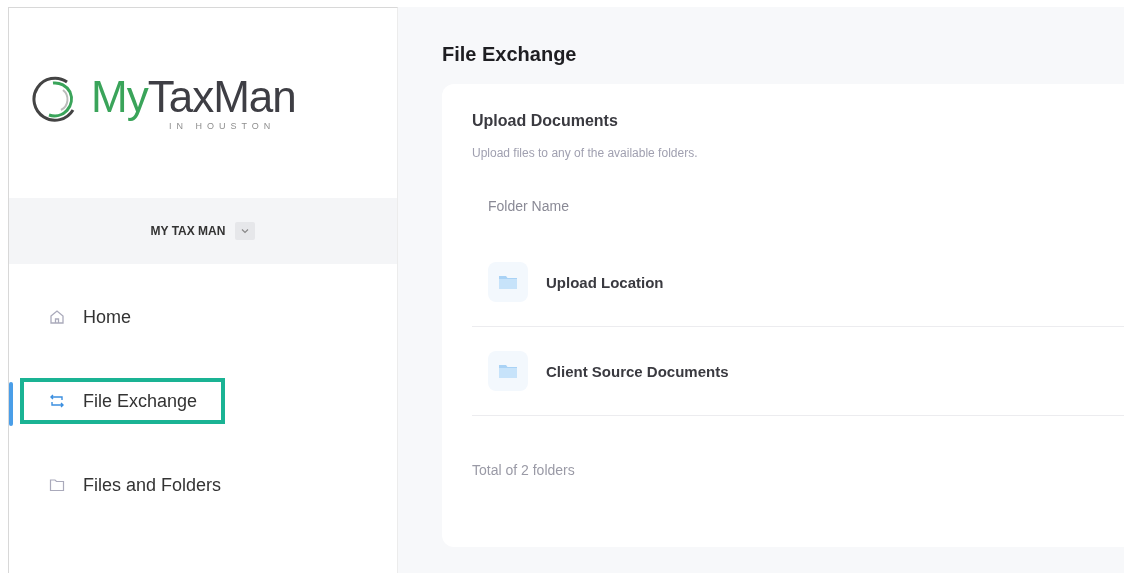  Describe the element at coordinates (221, 96) in the screenshot. I see `logo-text: TaxMan` at that location.